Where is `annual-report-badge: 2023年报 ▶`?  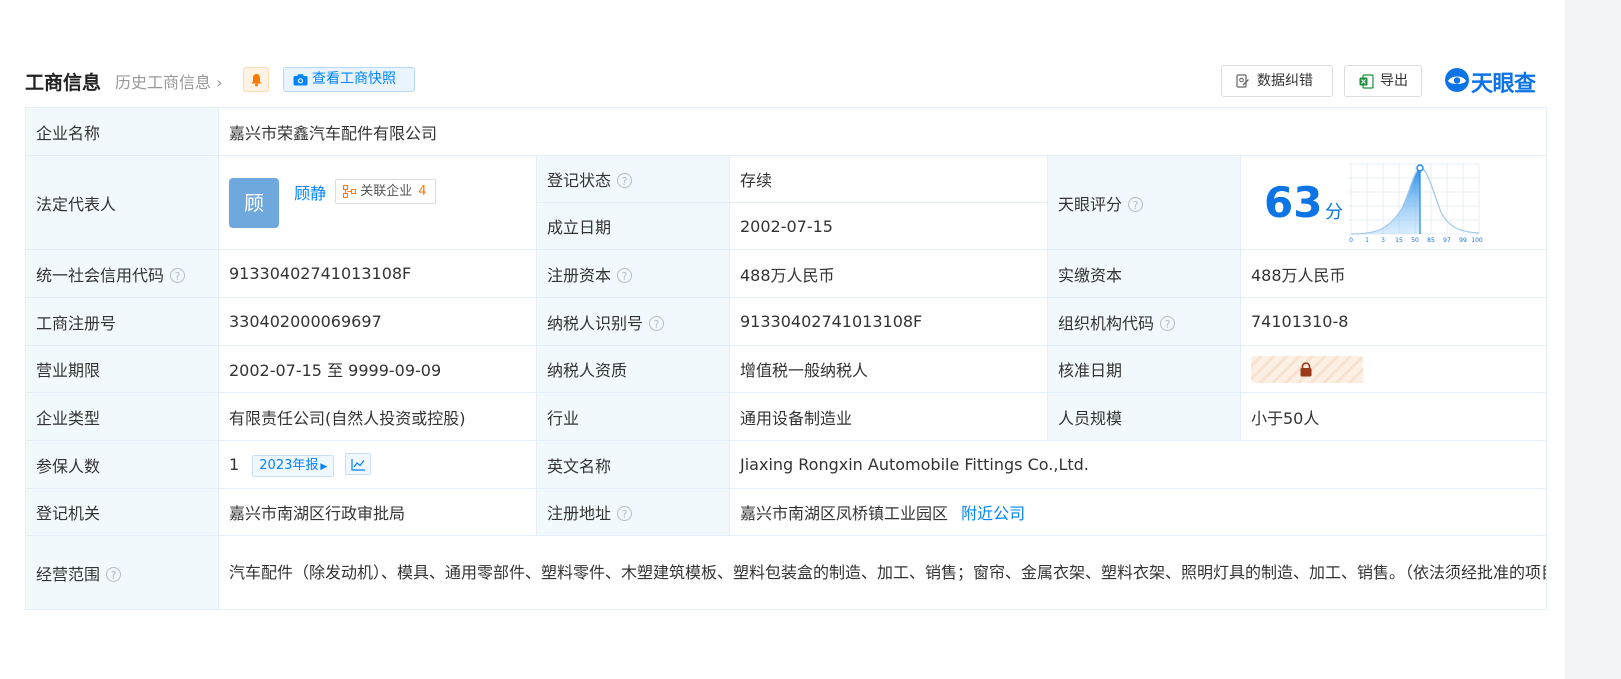
annual-report-badge: 2023年报 ▶ is located at coordinates (293, 465).